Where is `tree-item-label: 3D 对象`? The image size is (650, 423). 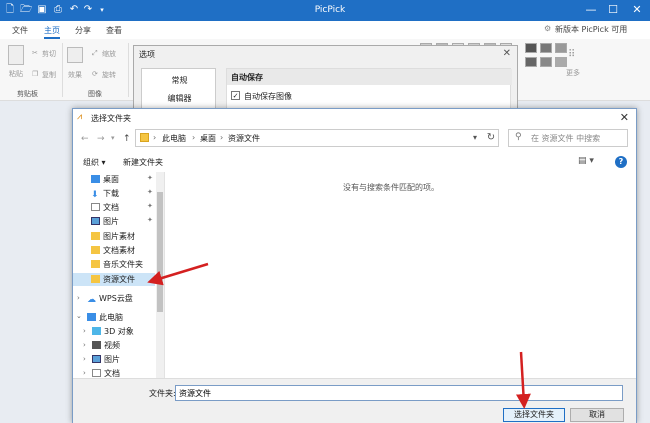
tree-item-label: 3D 对象 is located at coordinates (119, 331).